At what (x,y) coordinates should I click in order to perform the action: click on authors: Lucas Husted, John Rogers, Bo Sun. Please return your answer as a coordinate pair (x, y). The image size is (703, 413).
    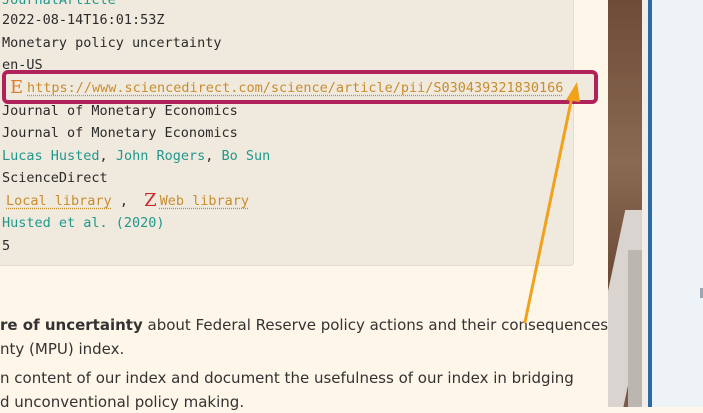
    Looking at the image, I should click on (136, 156).